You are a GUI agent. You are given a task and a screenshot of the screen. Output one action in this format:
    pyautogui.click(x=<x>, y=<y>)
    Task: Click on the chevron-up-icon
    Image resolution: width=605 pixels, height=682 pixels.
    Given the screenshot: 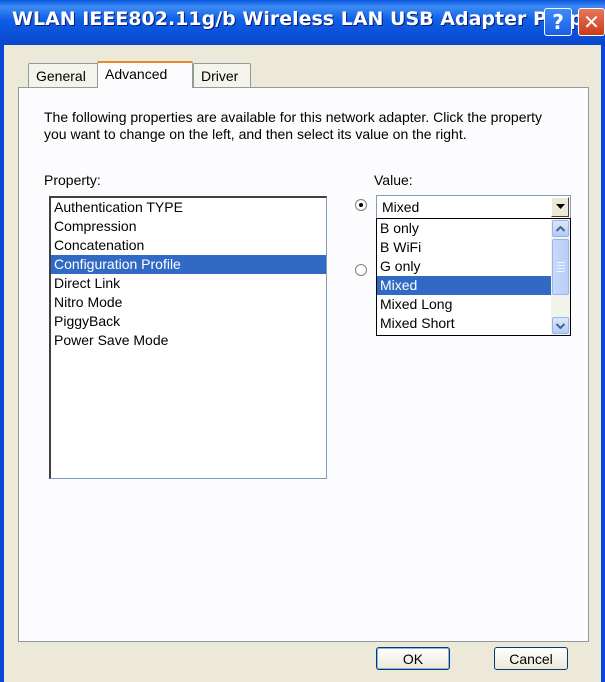 What is the action you would take?
    pyautogui.click(x=560, y=228)
    